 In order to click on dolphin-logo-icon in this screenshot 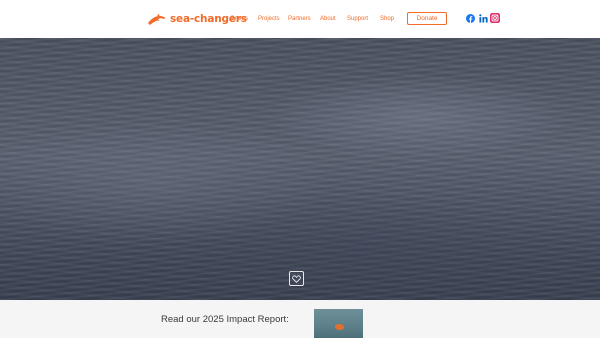, I will do `click(157, 19)`.